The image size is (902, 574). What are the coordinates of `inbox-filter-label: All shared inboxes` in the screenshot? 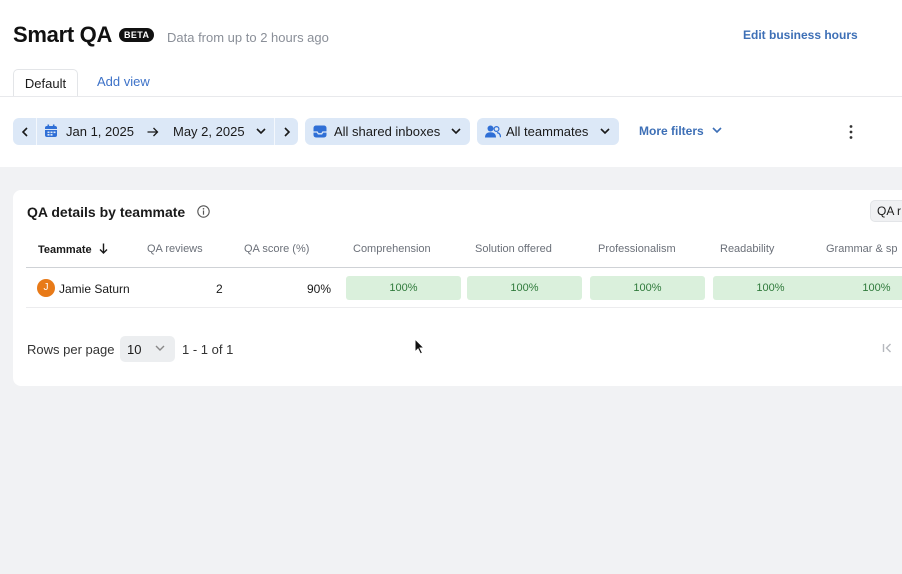 It's located at (387, 131).